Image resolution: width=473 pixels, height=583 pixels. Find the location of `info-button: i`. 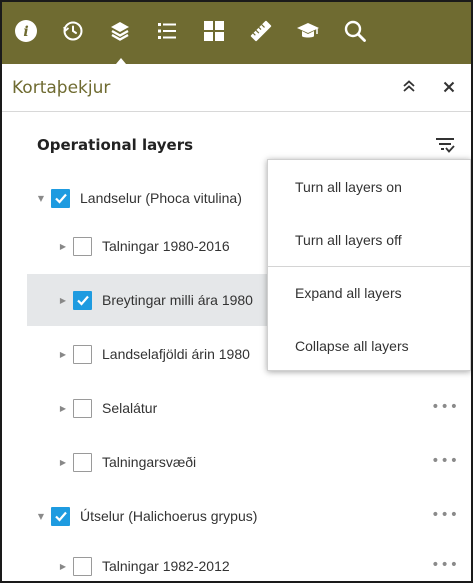

info-button: i is located at coordinates (25, 33).